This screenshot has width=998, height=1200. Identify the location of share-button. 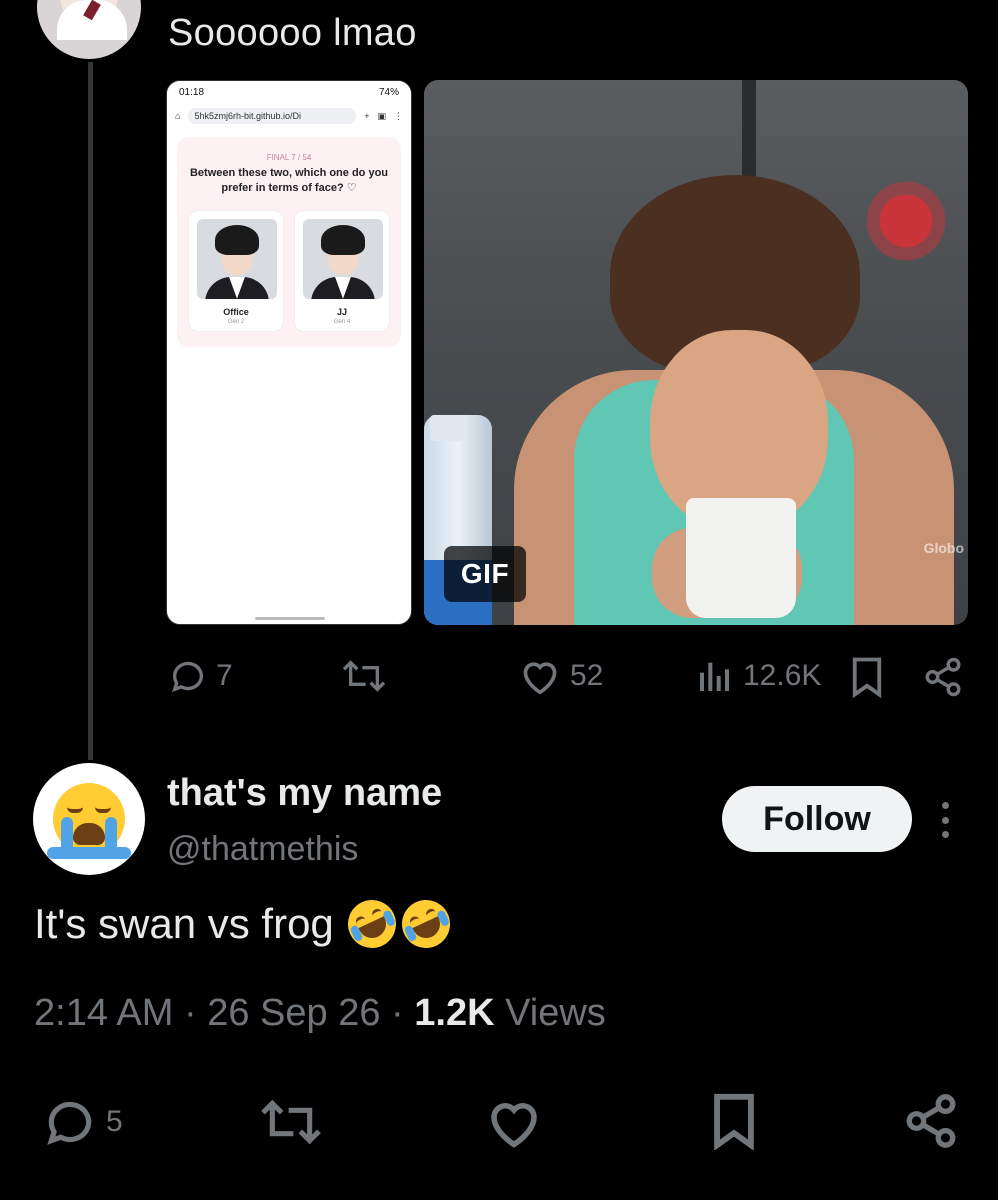
(943, 677).